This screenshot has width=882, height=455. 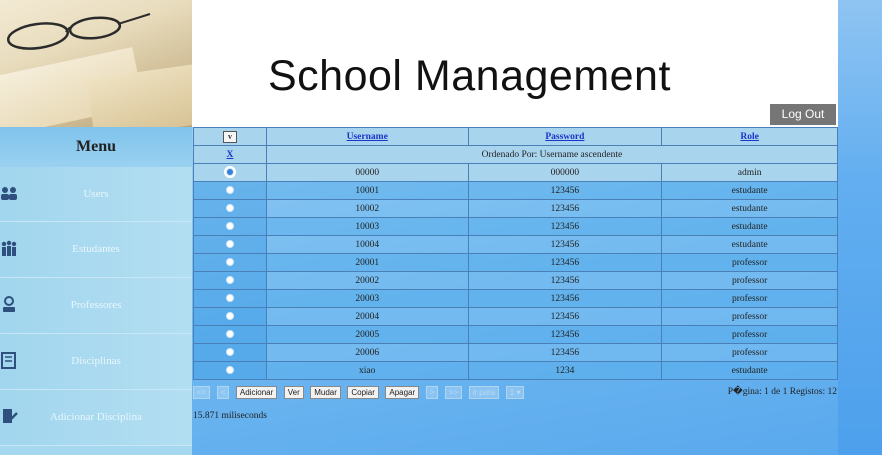 I want to click on book-icon, so click(x=8, y=360).